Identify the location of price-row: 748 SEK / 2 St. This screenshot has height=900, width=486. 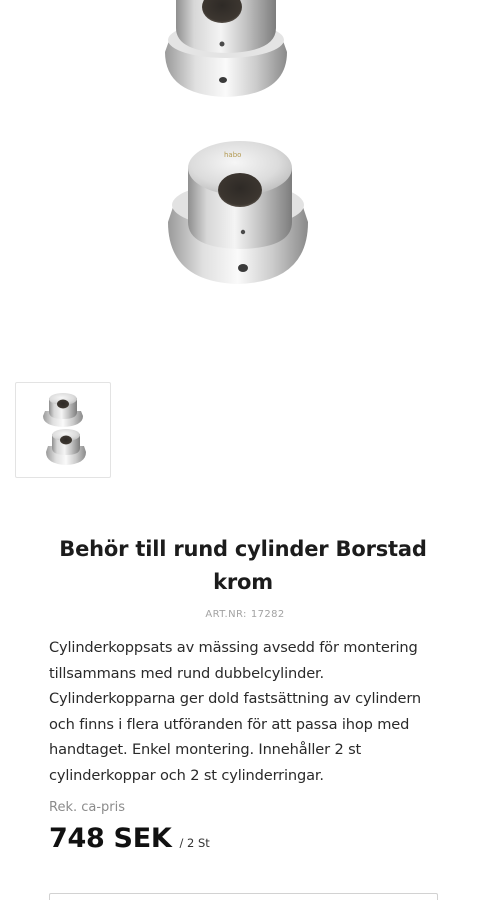
(129, 838).